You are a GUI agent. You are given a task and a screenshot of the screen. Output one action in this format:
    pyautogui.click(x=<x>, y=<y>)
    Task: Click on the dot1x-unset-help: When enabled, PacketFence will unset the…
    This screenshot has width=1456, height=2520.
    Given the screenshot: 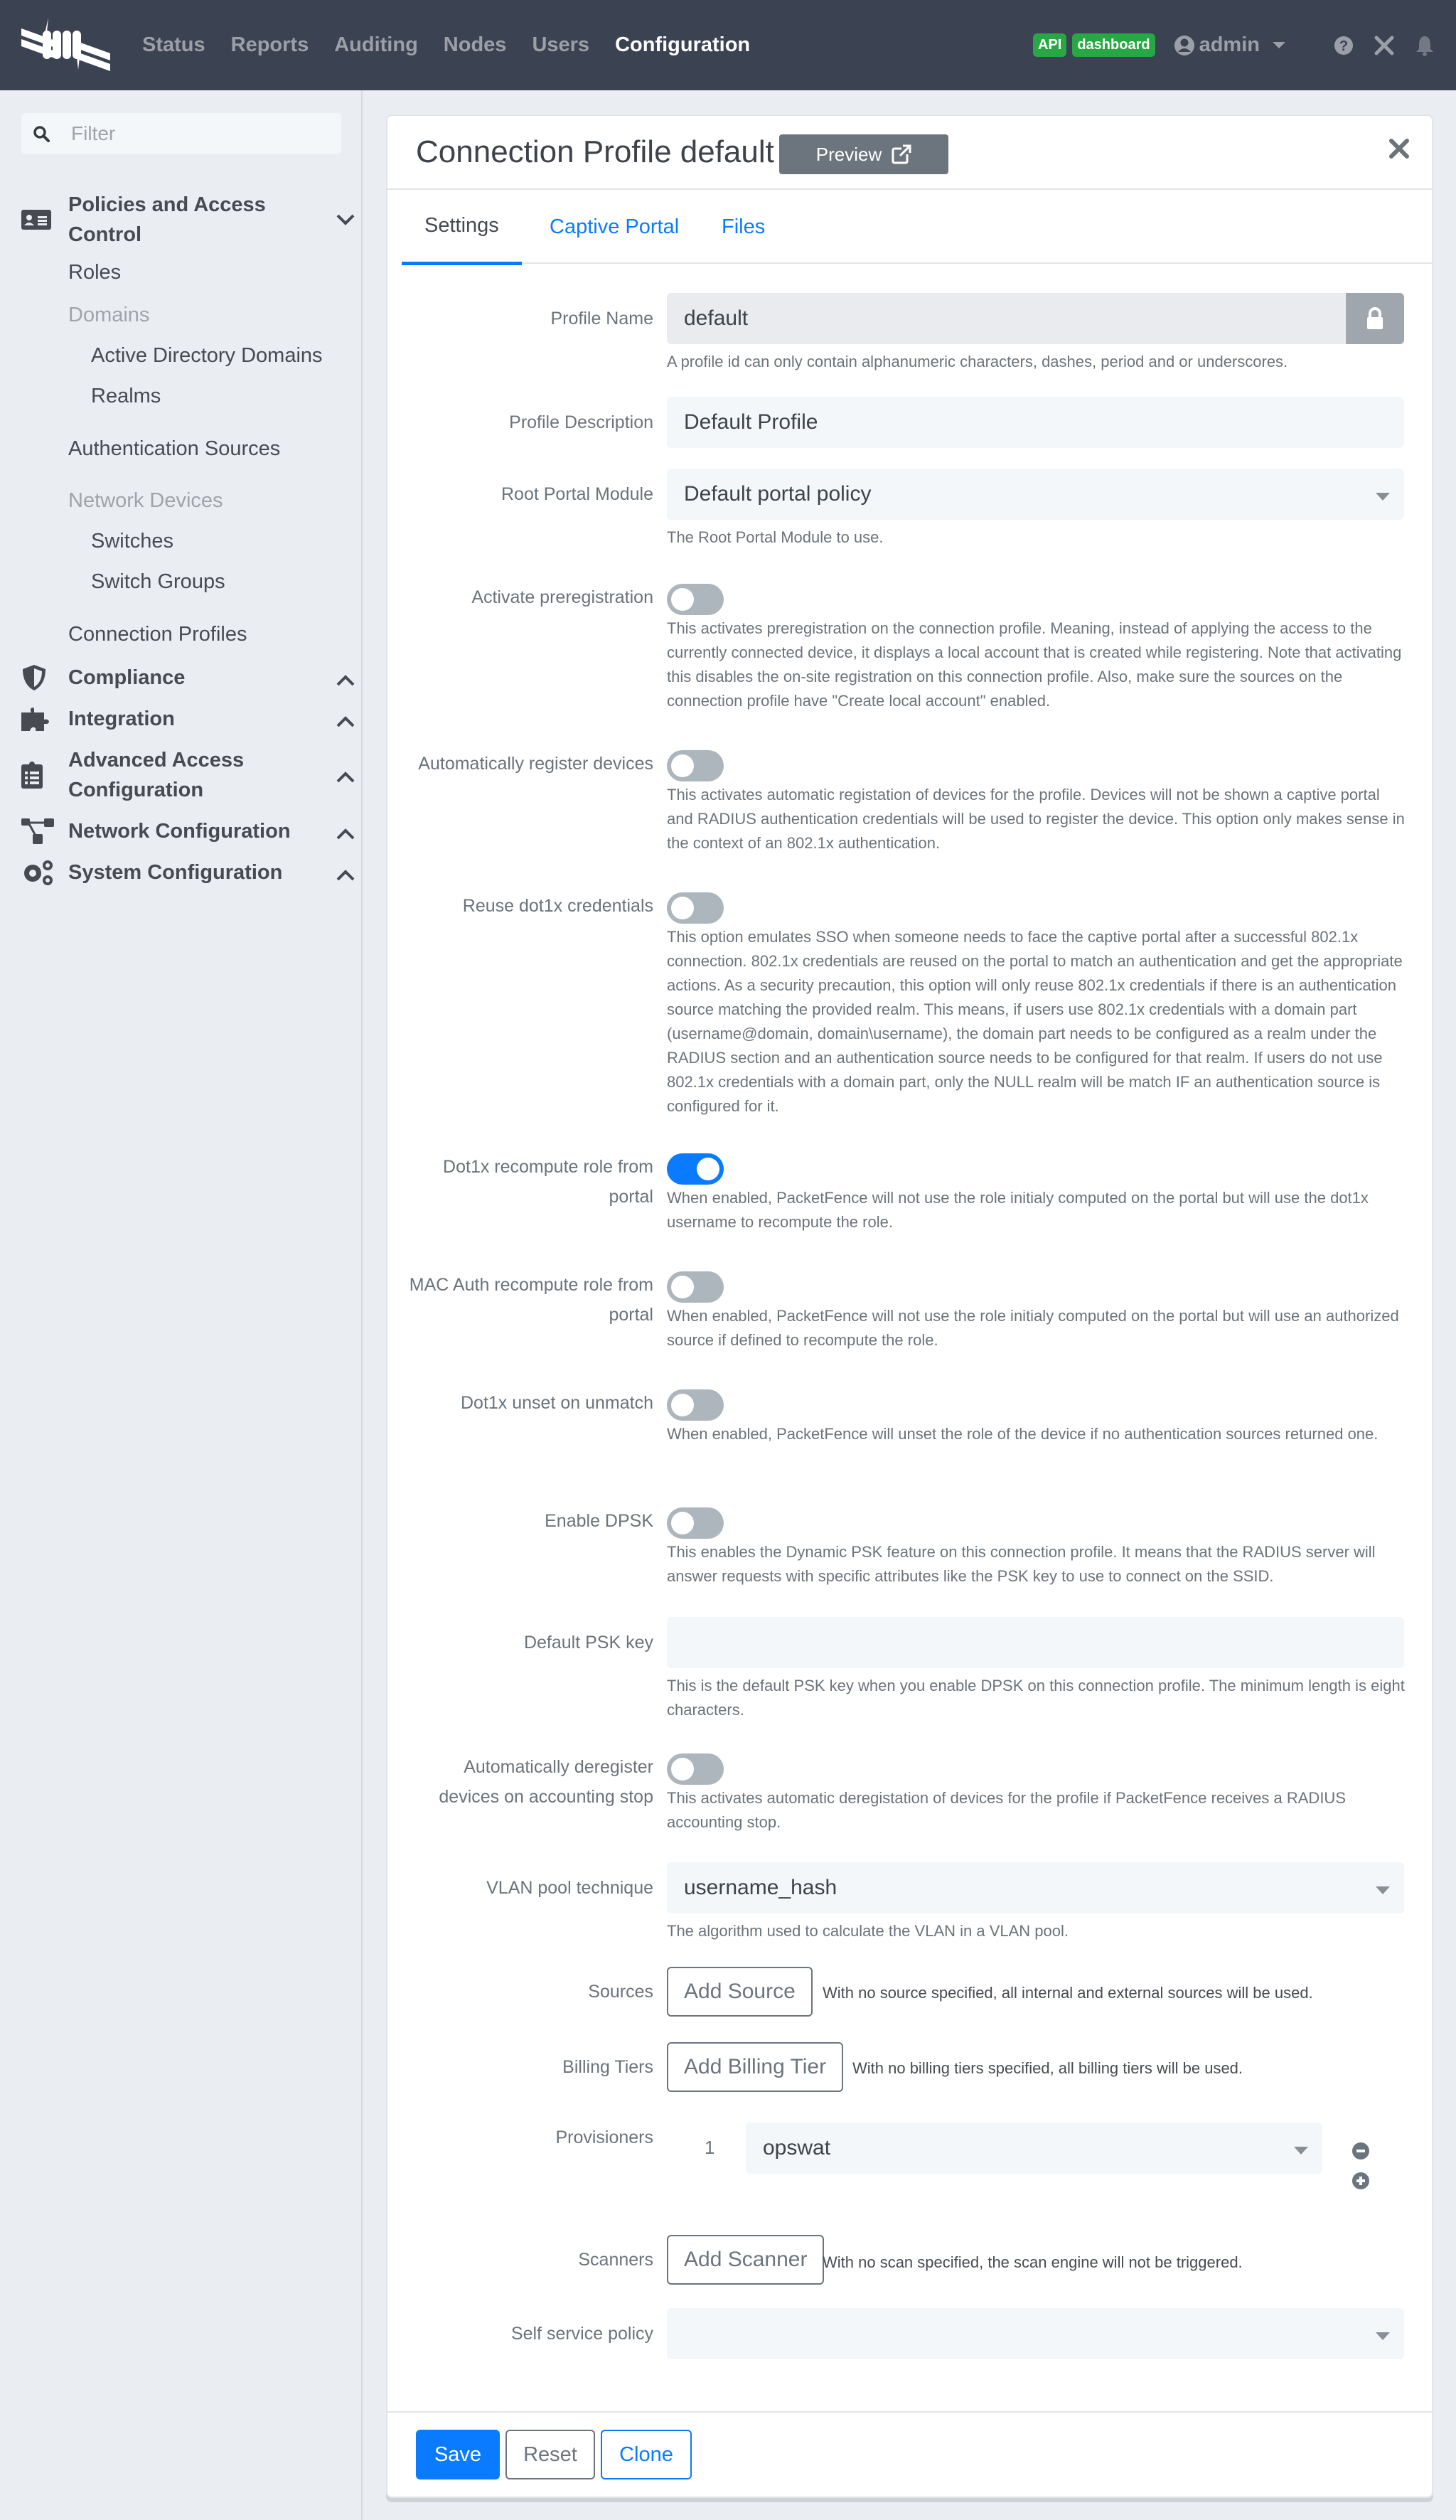 What is the action you would take?
    pyautogui.click(x=1023, y=1434)
    